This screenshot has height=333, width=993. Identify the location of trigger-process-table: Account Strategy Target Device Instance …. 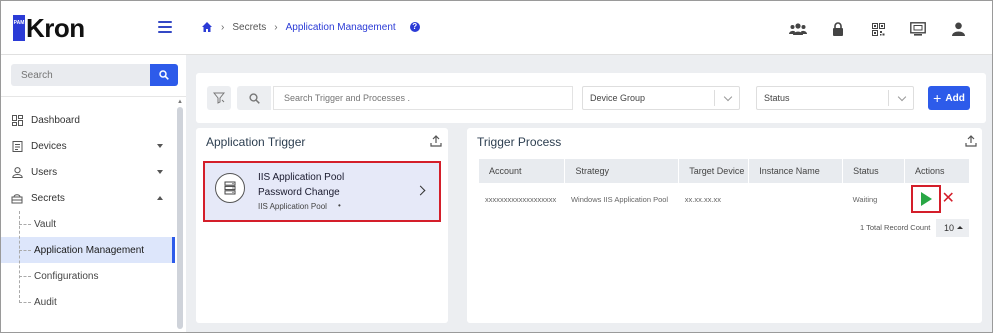
(724, 187).